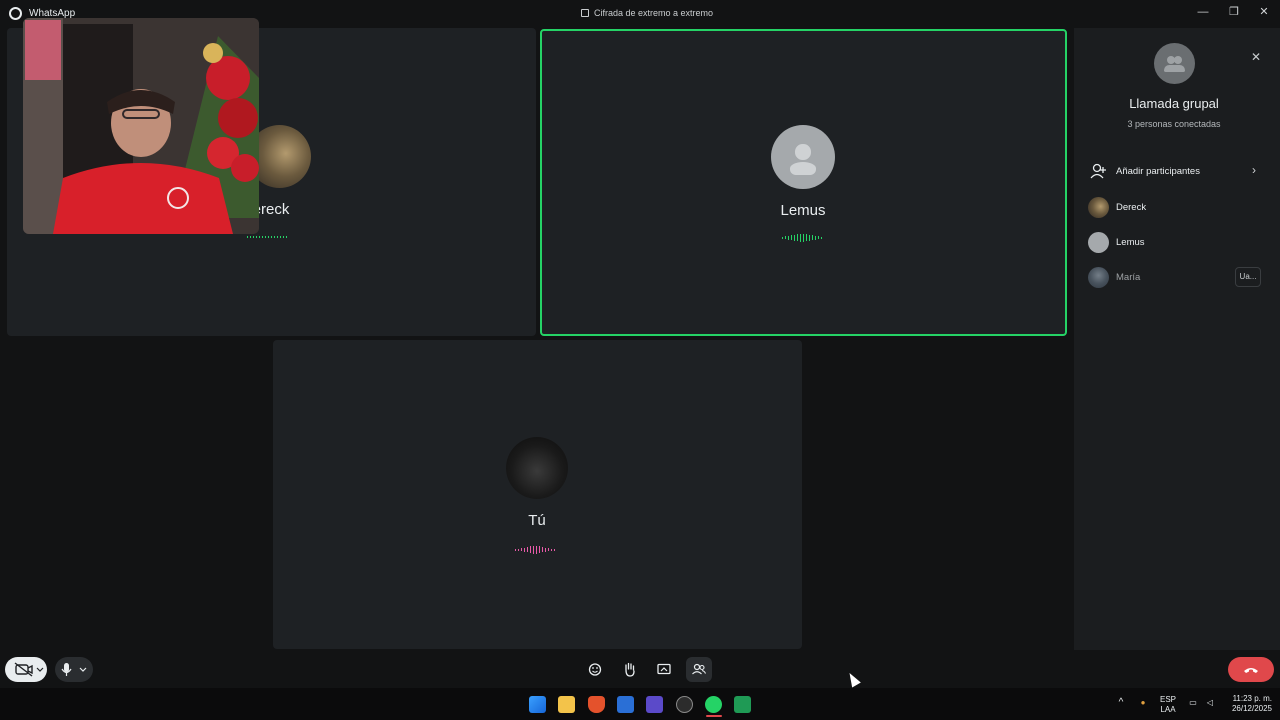  Describe the element at coordinates (742, 704) in the screenshot. I see `spreadsheet-app-icon` at that location.